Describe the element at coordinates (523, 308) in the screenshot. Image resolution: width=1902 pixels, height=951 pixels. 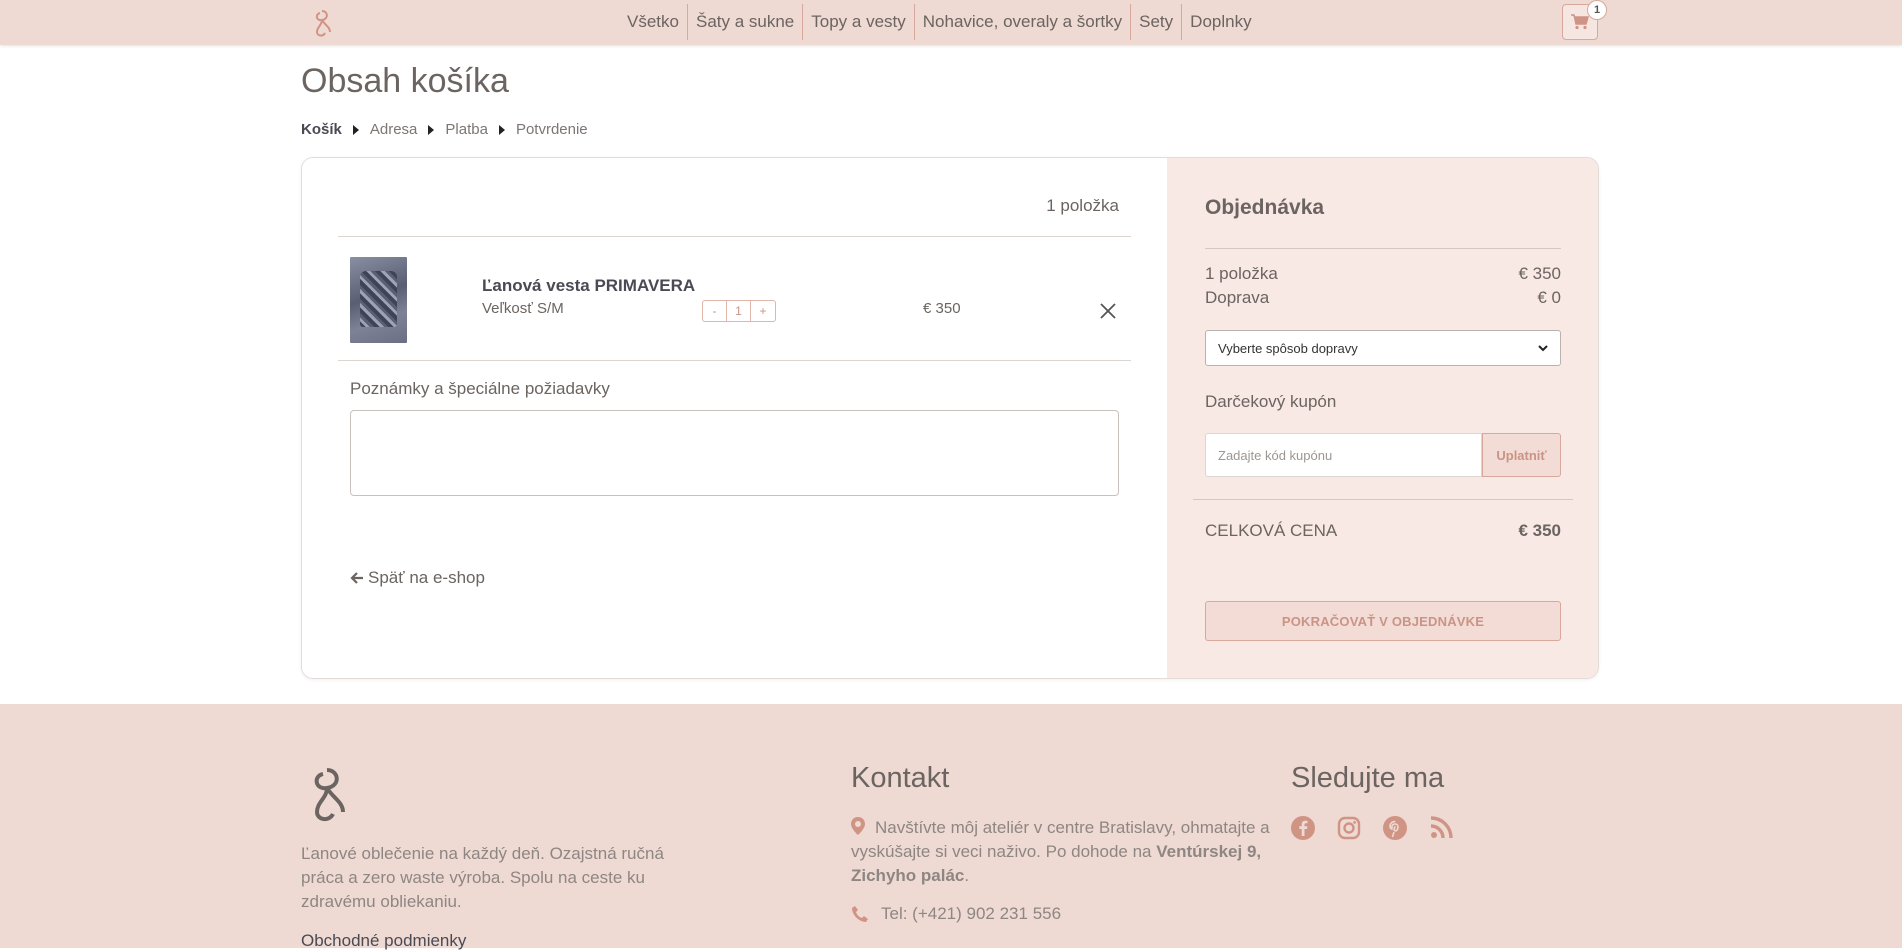
I see `product-size: Veľkosť S/M` at that location.